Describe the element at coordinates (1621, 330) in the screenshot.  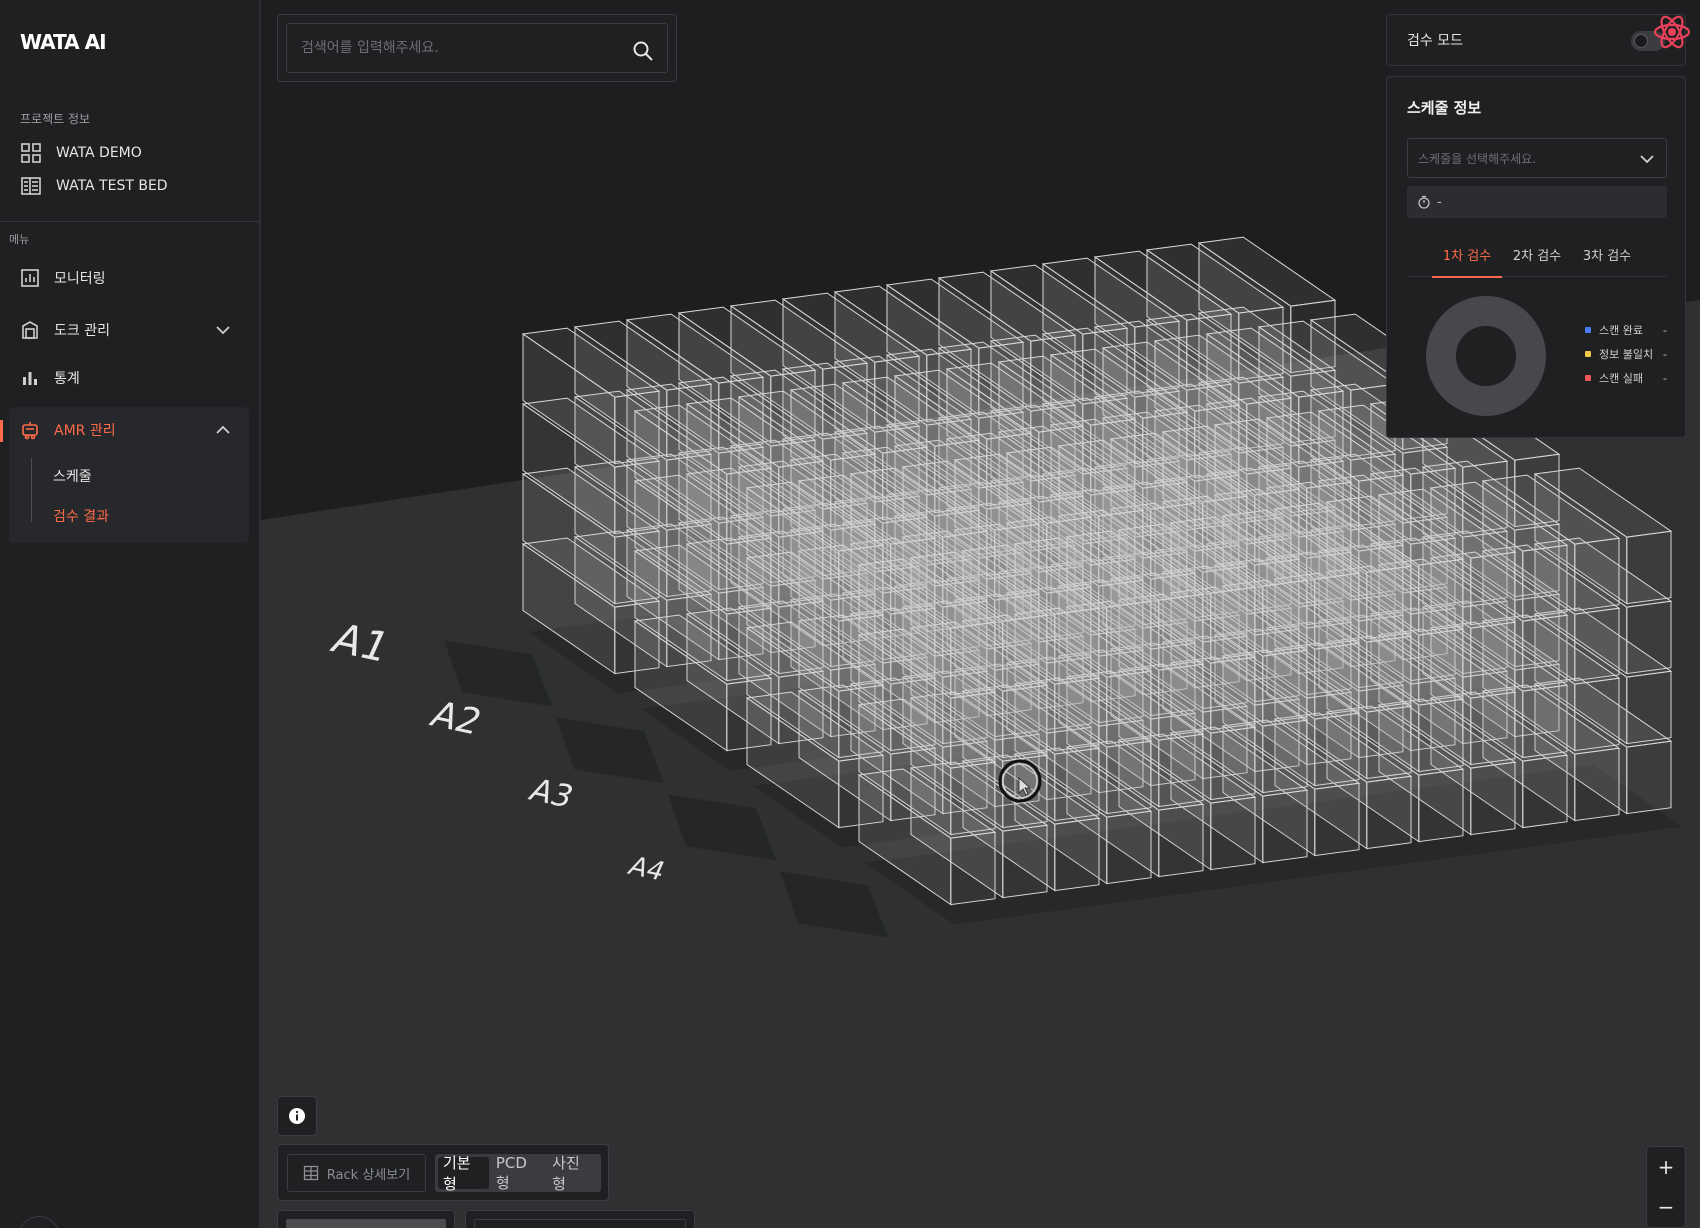
I see `legend-label: 스캔 완료` at that location.